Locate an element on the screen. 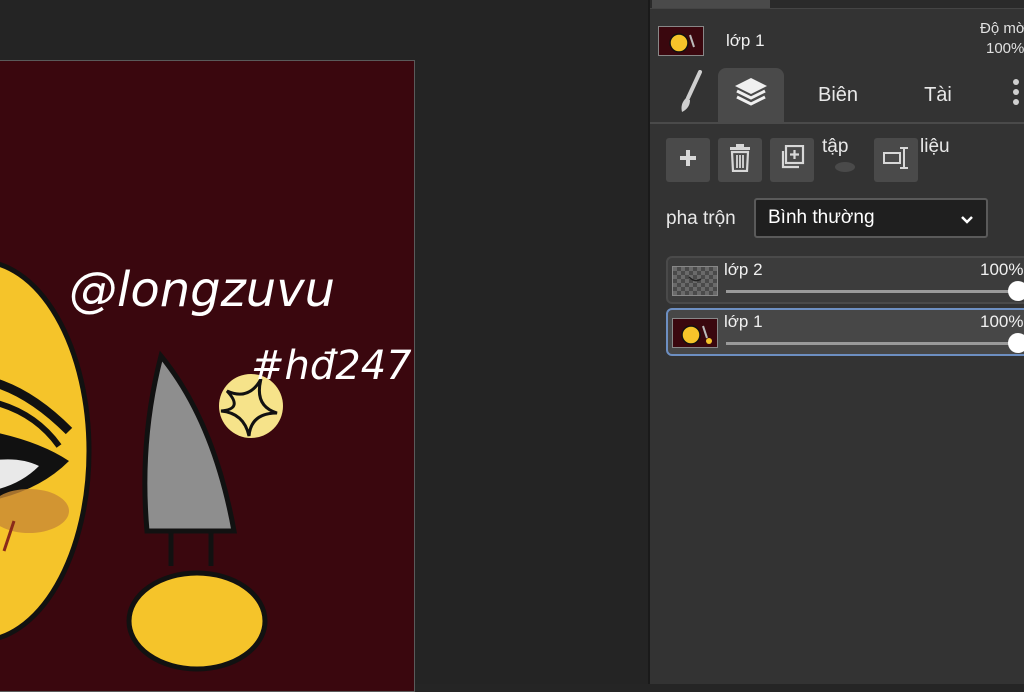 This screenshot has width=1024, height=692. emoji-face-drawing is located at coordinates (46, 451).